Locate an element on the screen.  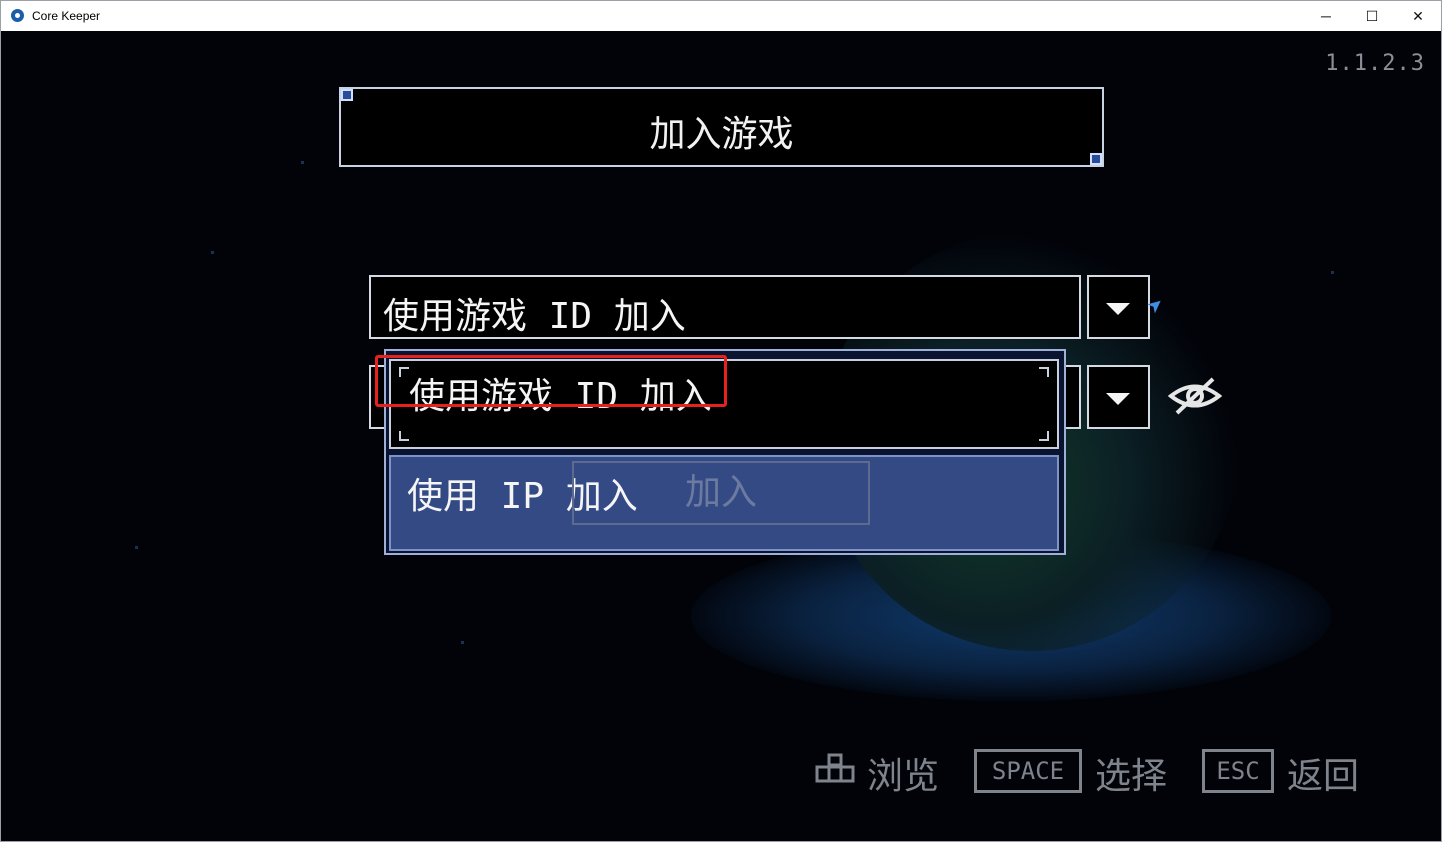
join-method-dropdown: 使用游戏 ID 加入 is located at coordinates (725, 307).